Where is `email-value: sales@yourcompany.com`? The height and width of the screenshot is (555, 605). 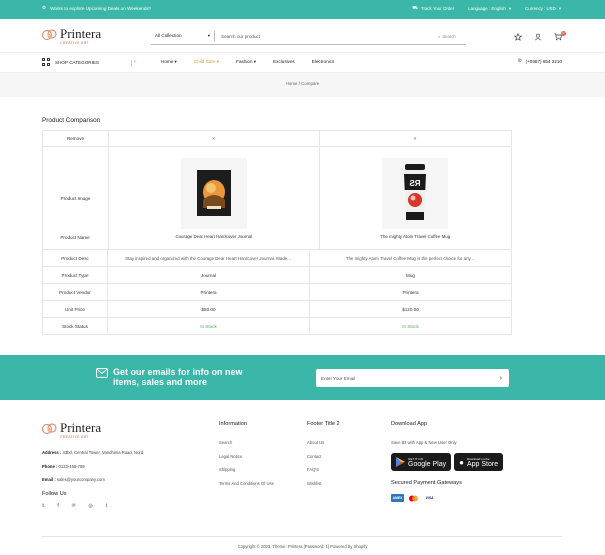
email-value: sales@yourcompany.com is located at coordinates (81, 479).